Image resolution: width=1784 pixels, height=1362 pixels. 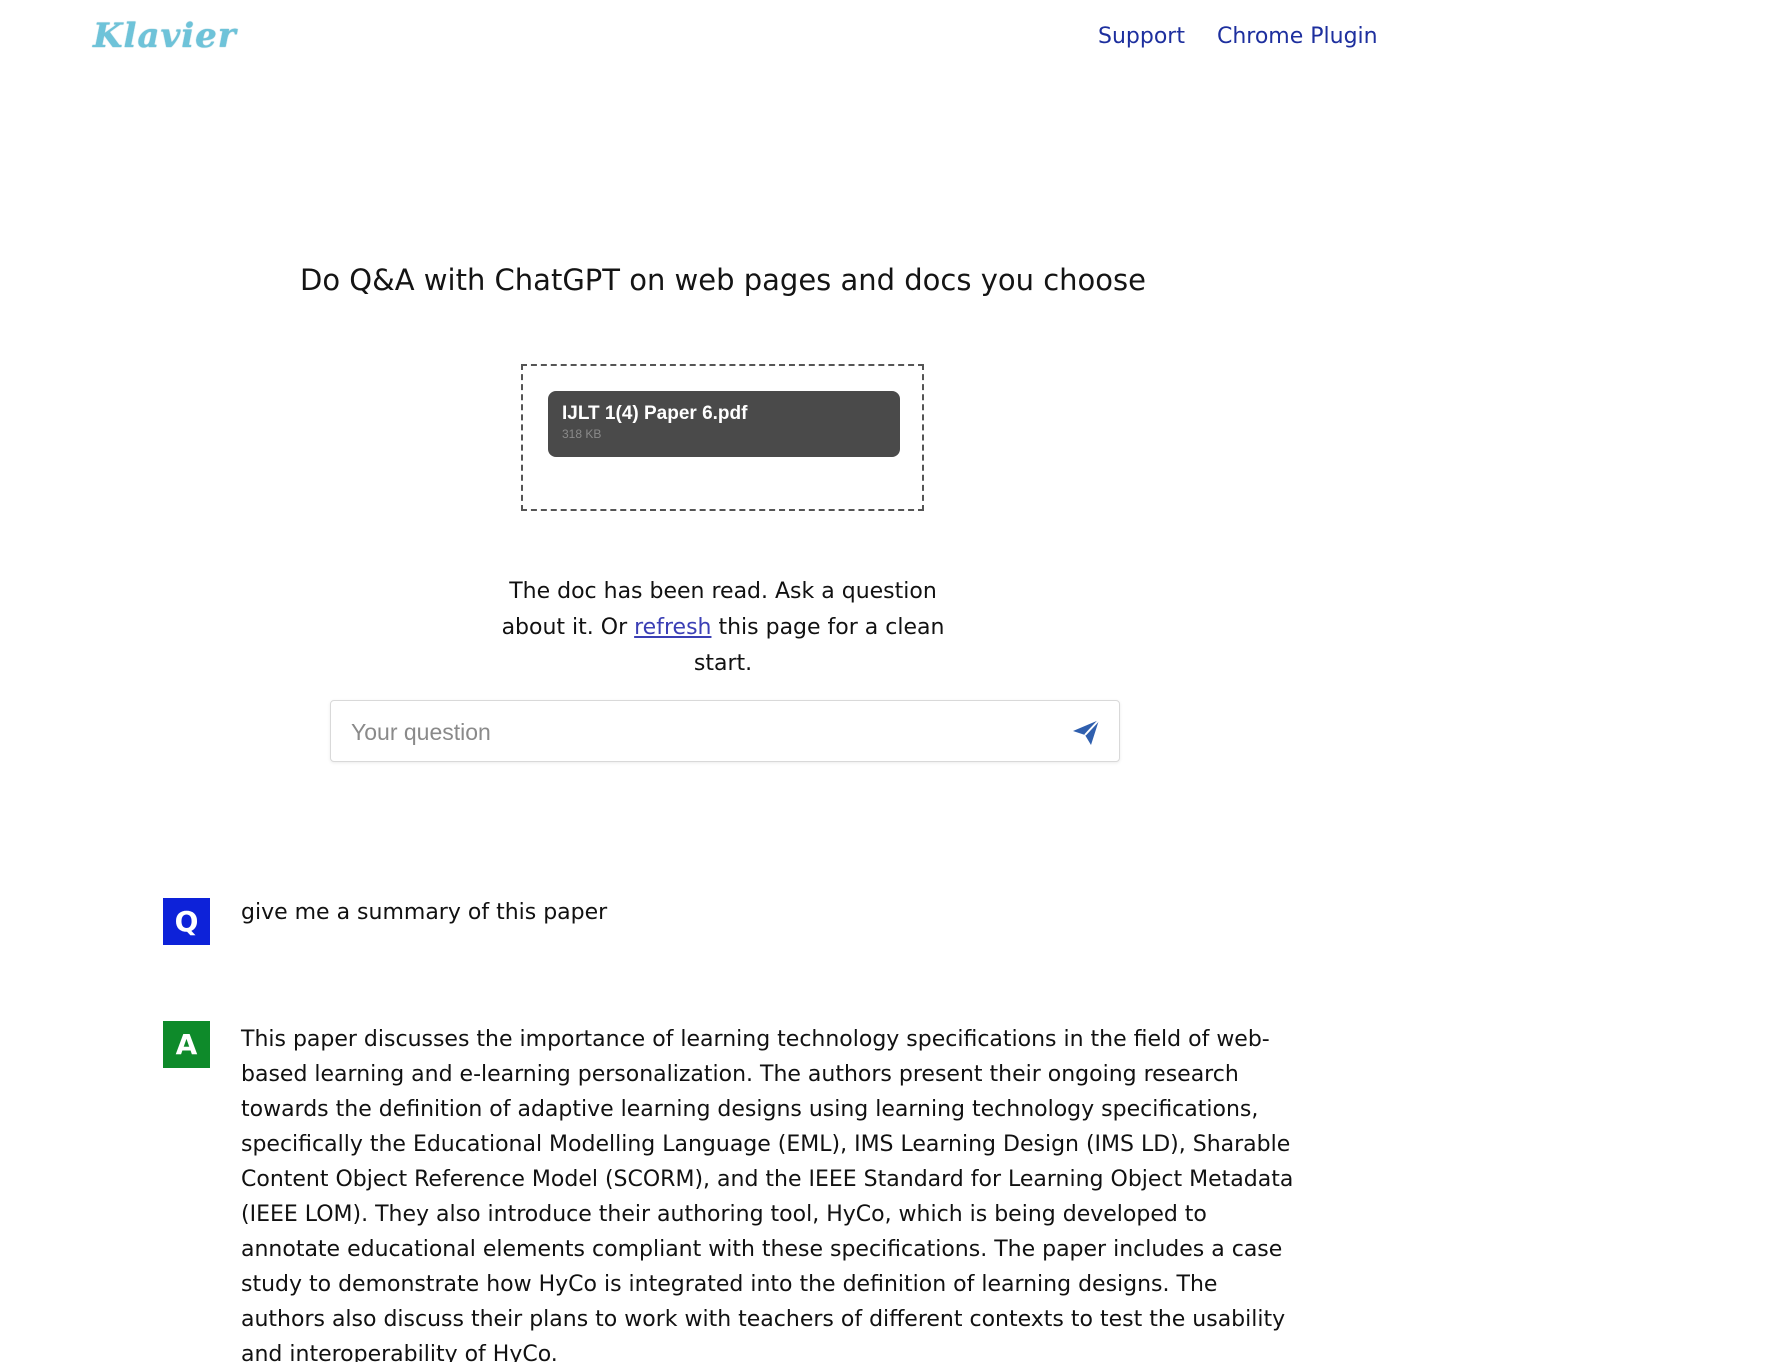 I want to click on question-box, so click(x=725, y=731).